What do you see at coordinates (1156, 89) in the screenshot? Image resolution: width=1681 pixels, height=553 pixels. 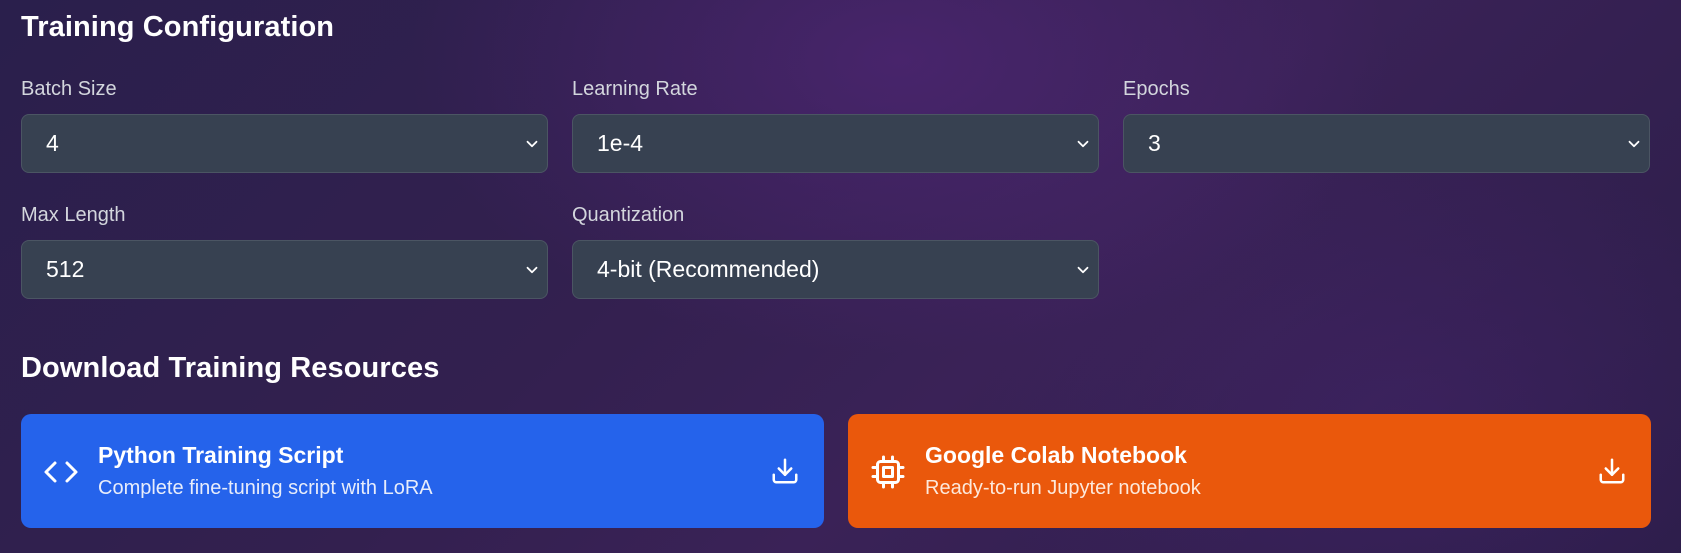 I see `epochs-label: Epochs` at bounding box center [1156, 89].